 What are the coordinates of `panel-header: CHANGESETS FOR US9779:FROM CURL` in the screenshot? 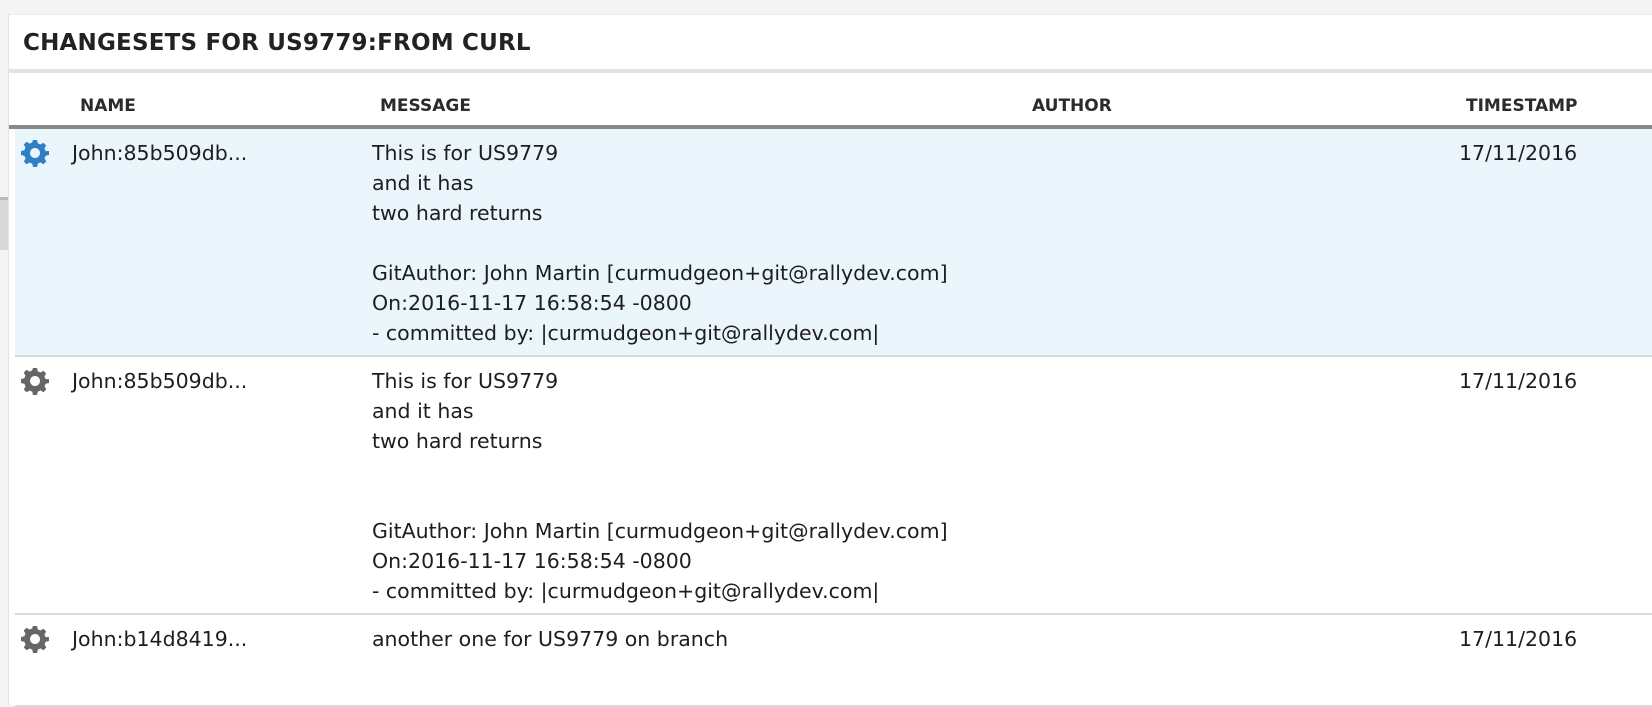 It's located at (830, 44).